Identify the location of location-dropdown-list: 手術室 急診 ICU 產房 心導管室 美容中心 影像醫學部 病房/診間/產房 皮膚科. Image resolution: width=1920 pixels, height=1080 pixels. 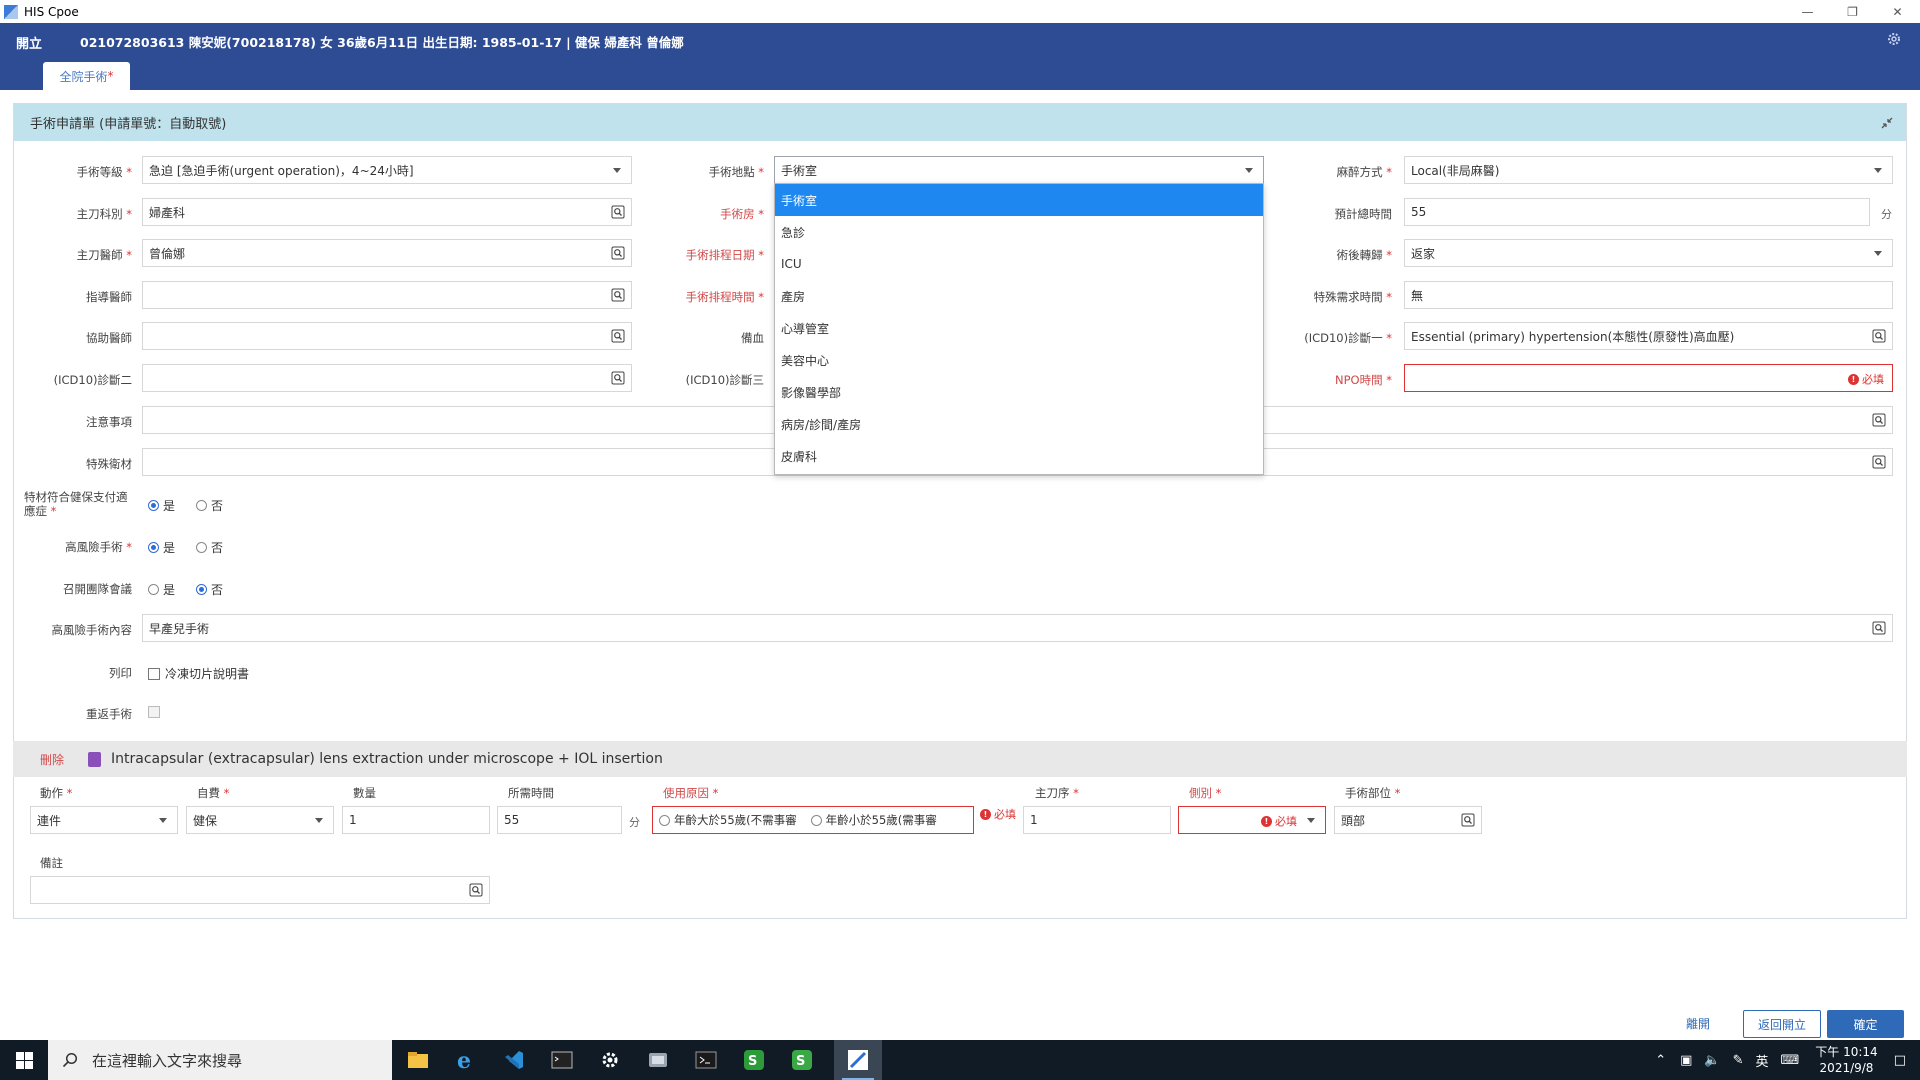
(1019, 329).